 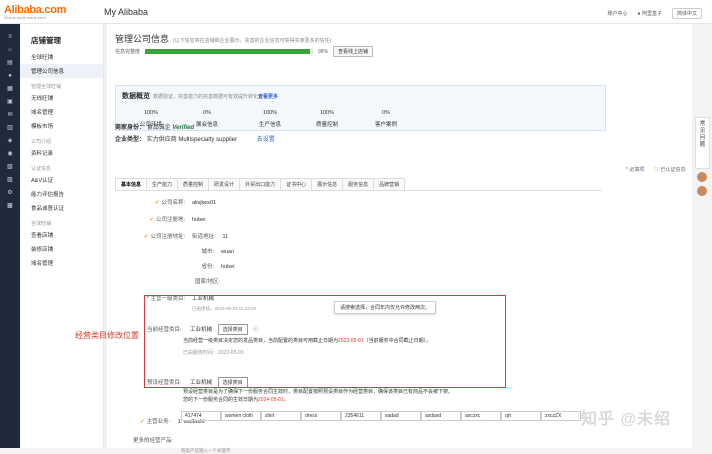 I want to click on highlight-box, so click(x=325, y=341).